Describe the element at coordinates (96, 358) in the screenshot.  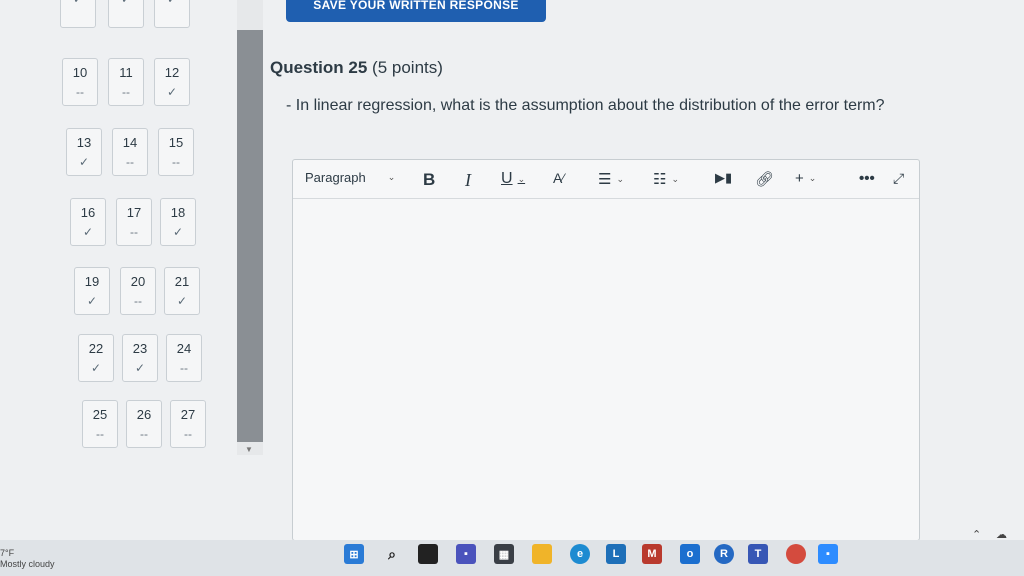
I see `question-cell: 22 ✓` at that location.